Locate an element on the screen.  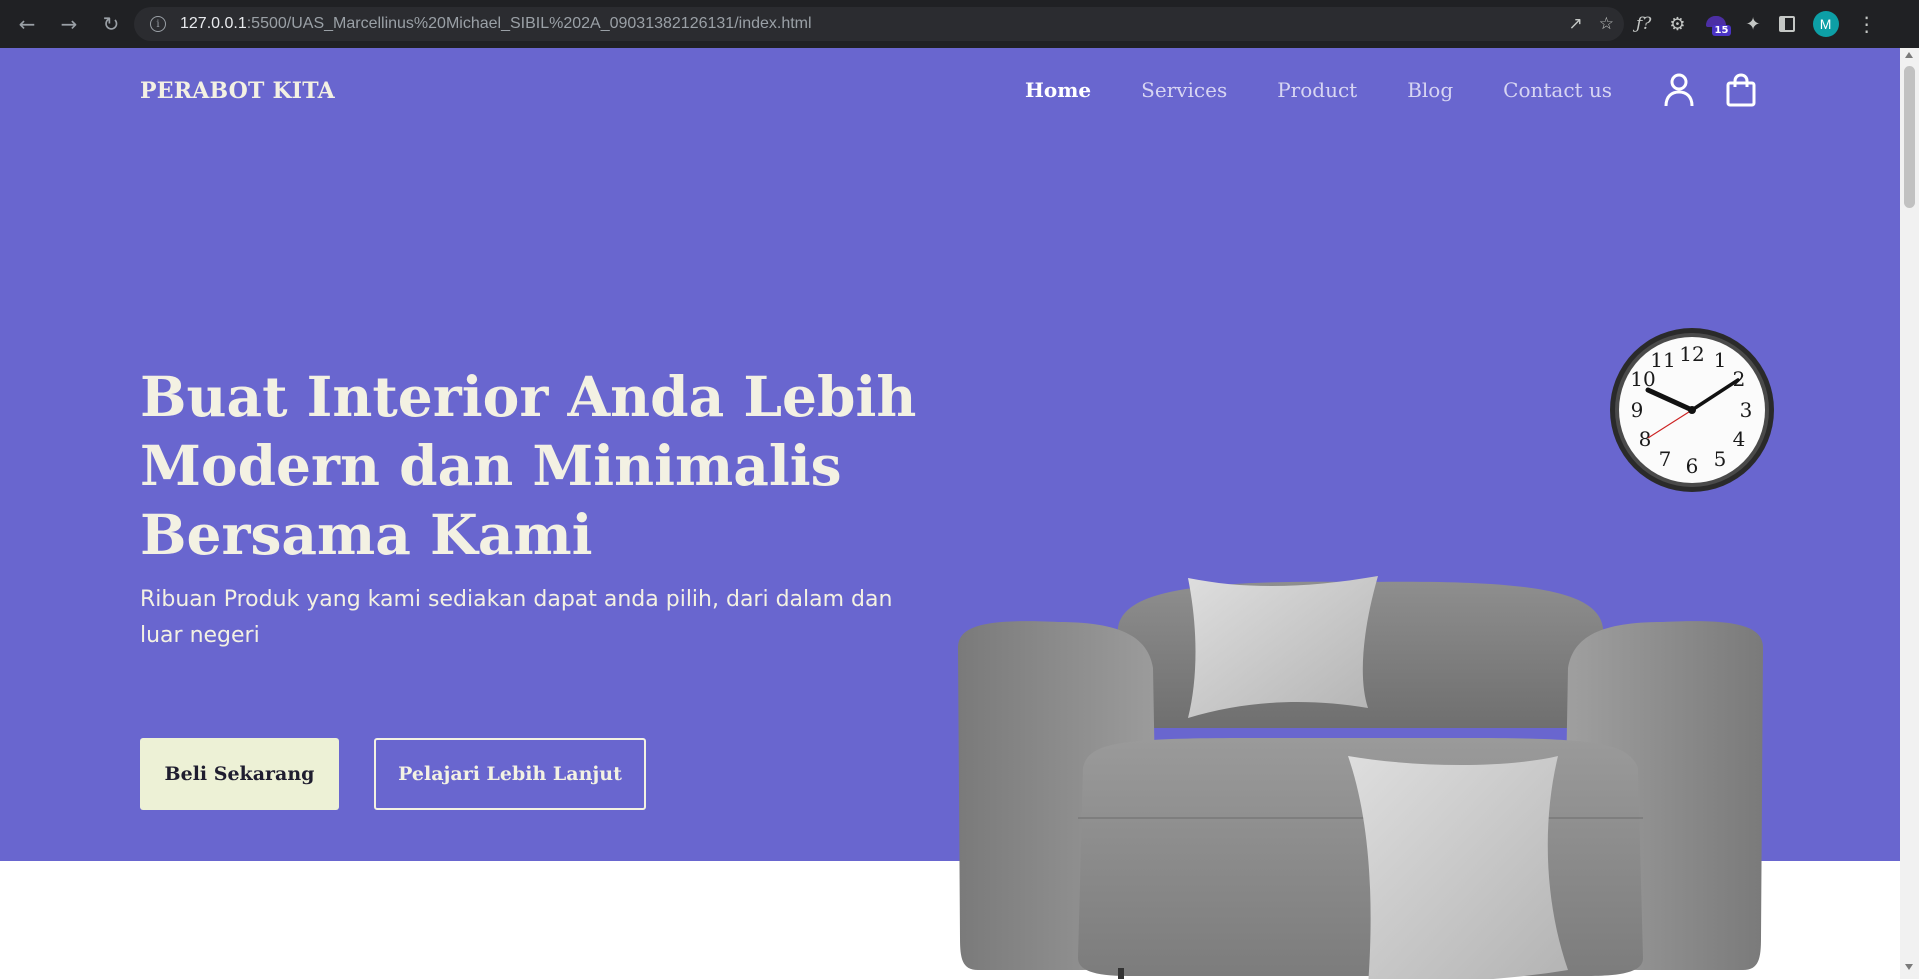
formula-extension-icon: ƒ? is located at coordinates (1643, 24).